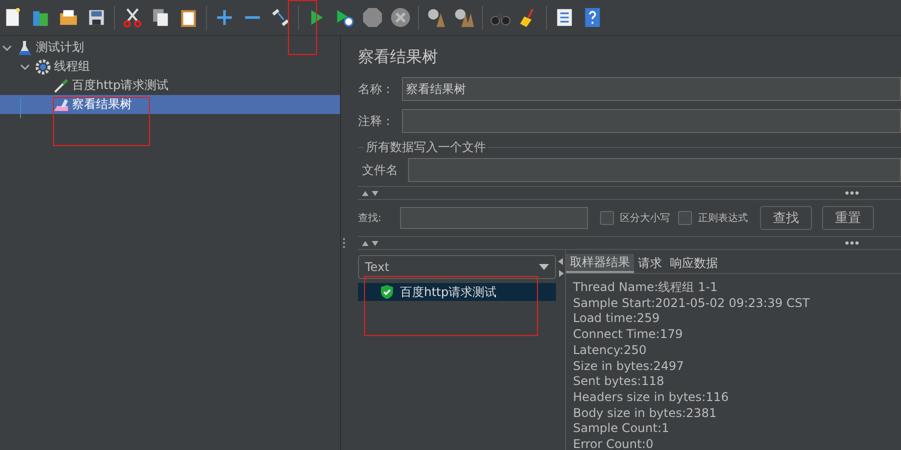  Describe the element at coordinates (617, 319) in the screenshot. I see `result-line: Load time:259` at that location.